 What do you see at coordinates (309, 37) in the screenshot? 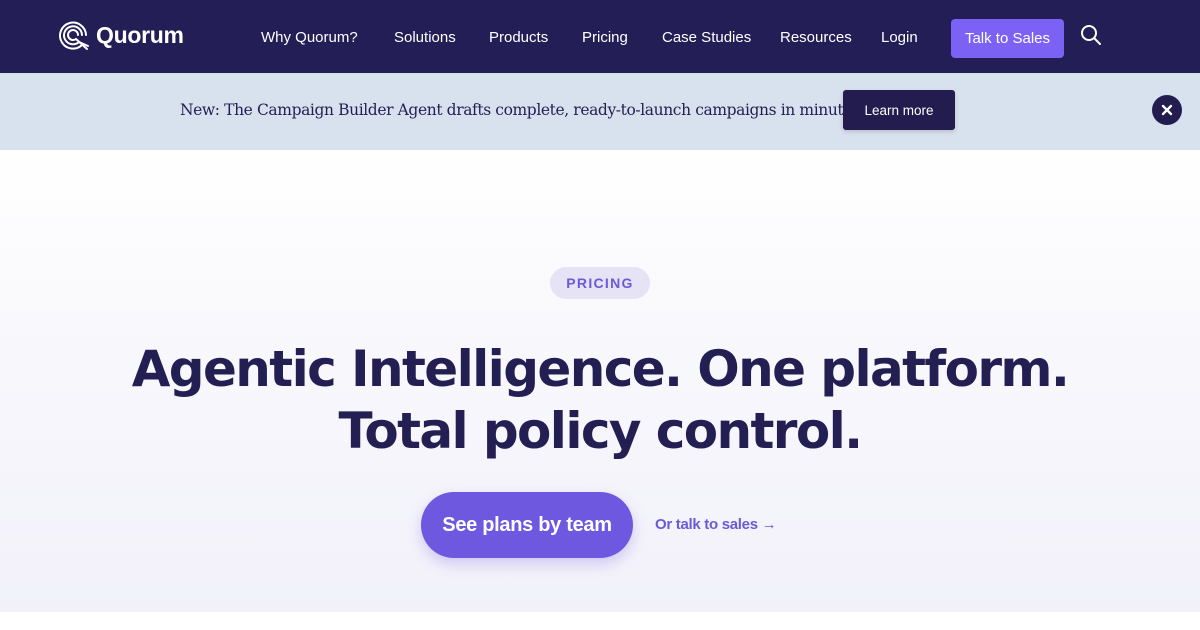
I see `nav-why-quorum: Why Quorum?` at bounding box center [309, 37].